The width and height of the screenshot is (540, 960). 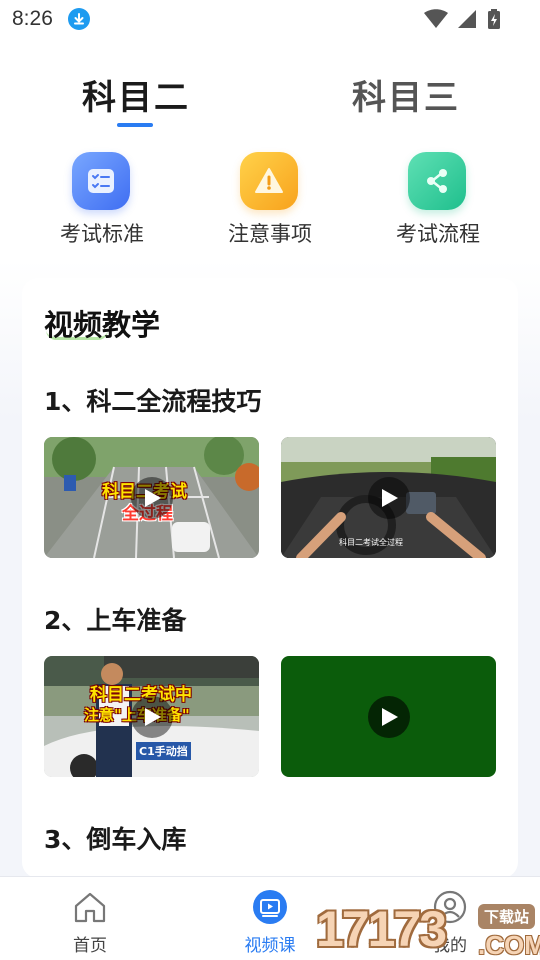 What do you see at coordinates (371, 542) in the screenshot?
I see `thumbnail-caption: 科目二考试全过程` at bounding box center [371, 542].